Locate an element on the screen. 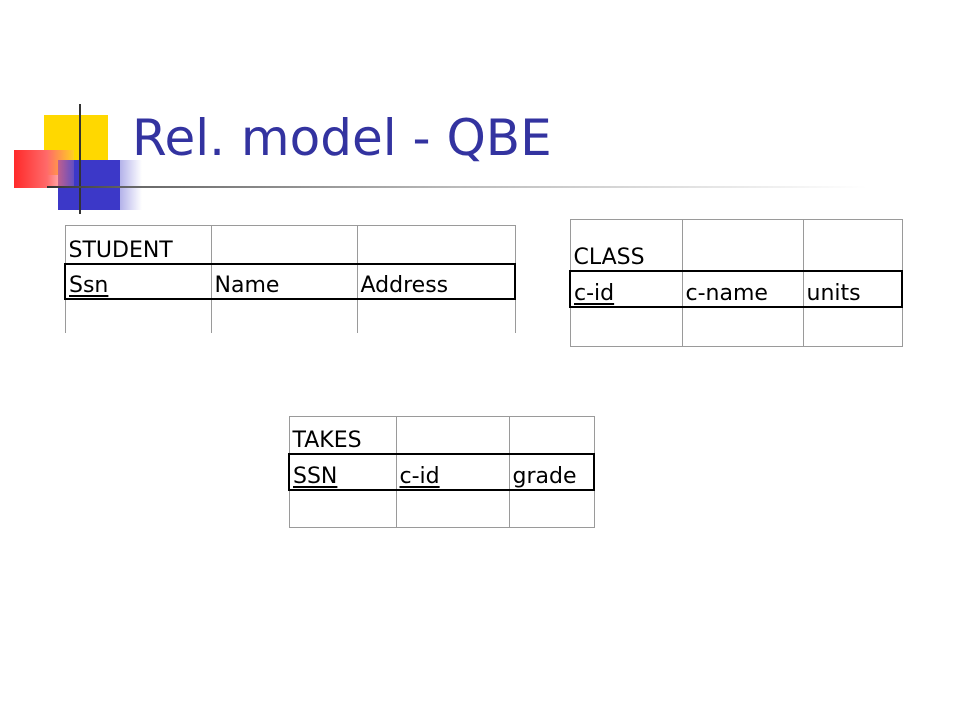 The height and width of the screenshot is (720, 960). table-name-takes: TAKES is located at coordinates (342, 435).